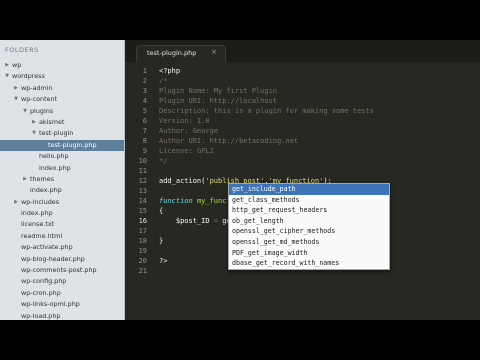 This screenshot has width=480, height=360. What do you see at coordinates (62, 247) in the screenshot?
I see `tree-item: wp-activate.php` at bounding box center [62, 247].